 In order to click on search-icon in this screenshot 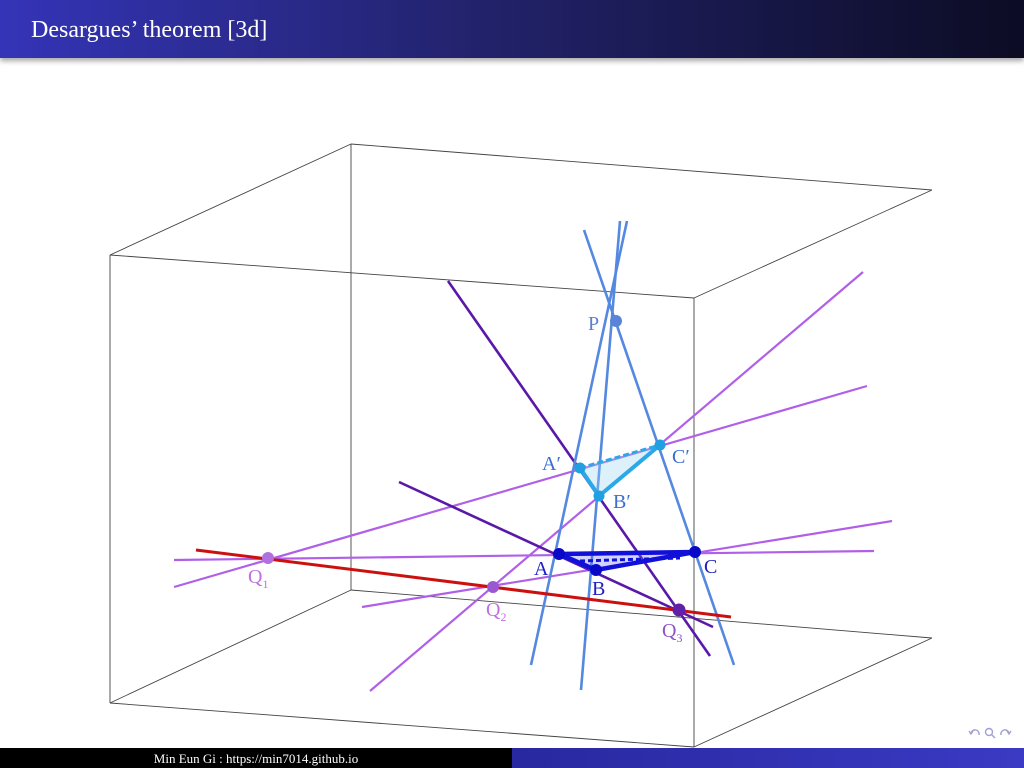, I will do `click(989, 733)`.